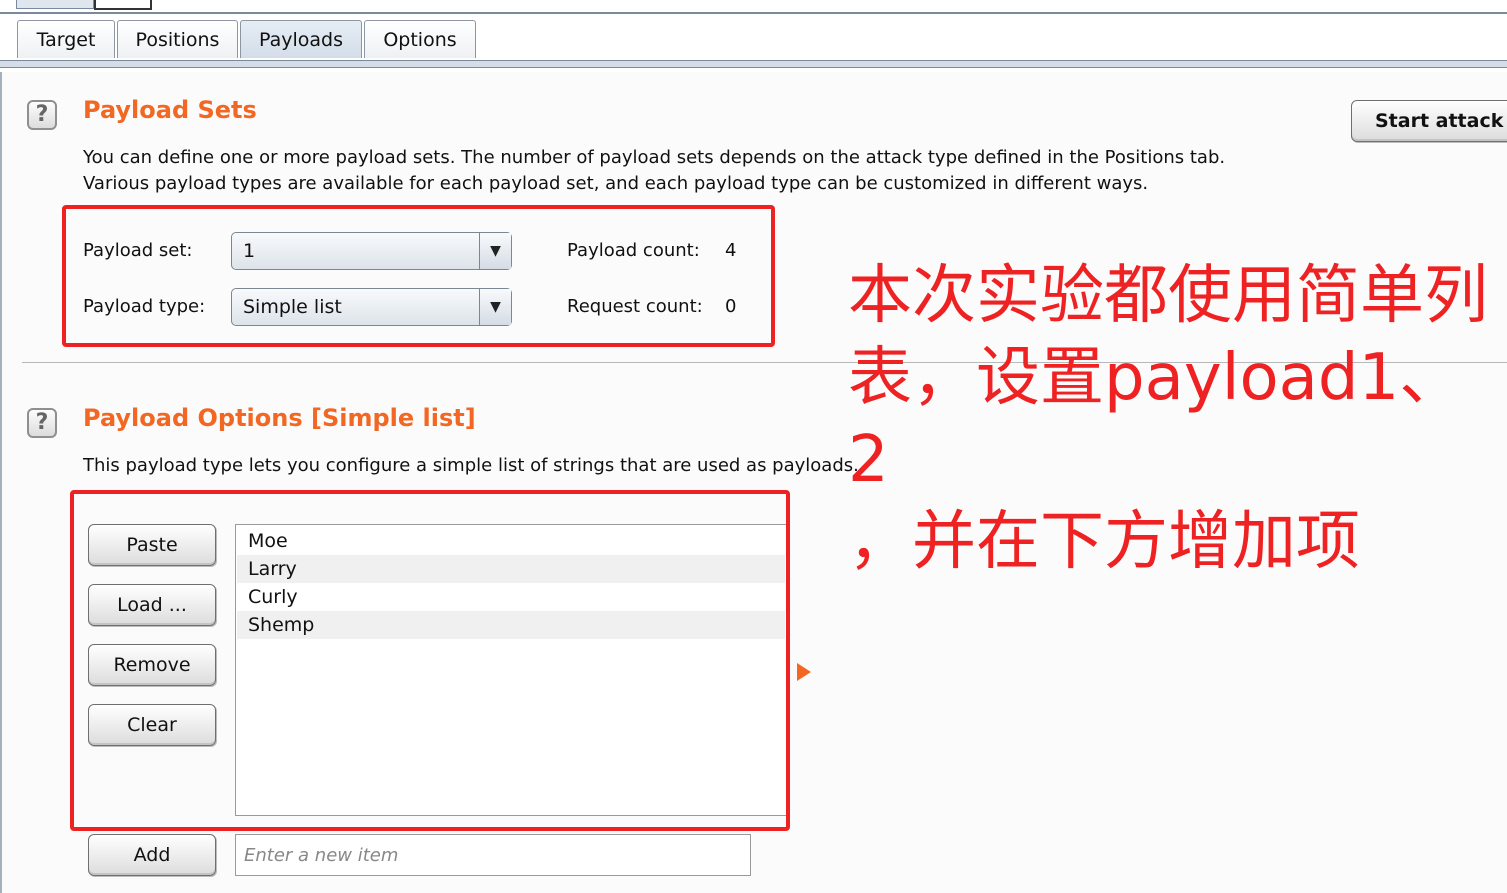  What do you see at coordinates (804, 672) in the screenshot?
I see `expand-arrow-icon` at bounding box center [804, 672].